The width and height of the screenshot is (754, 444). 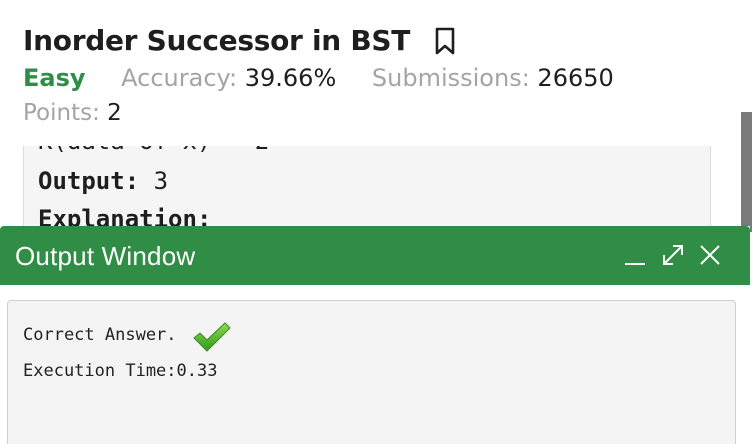 What do you see at coordinates (673, 255) in the screenshot?
I see `expand-icon` at bounding box center [673, 255].